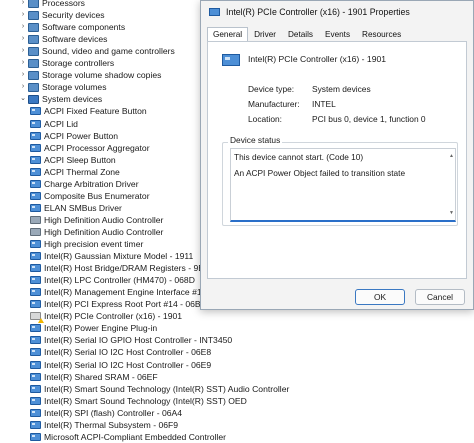 Image resolution: width=474 pixels, height=443 pixels. Describe the element at coordinates (451, 156) in the screenshot. I see `scroll-up-icon: ▲` at that location.